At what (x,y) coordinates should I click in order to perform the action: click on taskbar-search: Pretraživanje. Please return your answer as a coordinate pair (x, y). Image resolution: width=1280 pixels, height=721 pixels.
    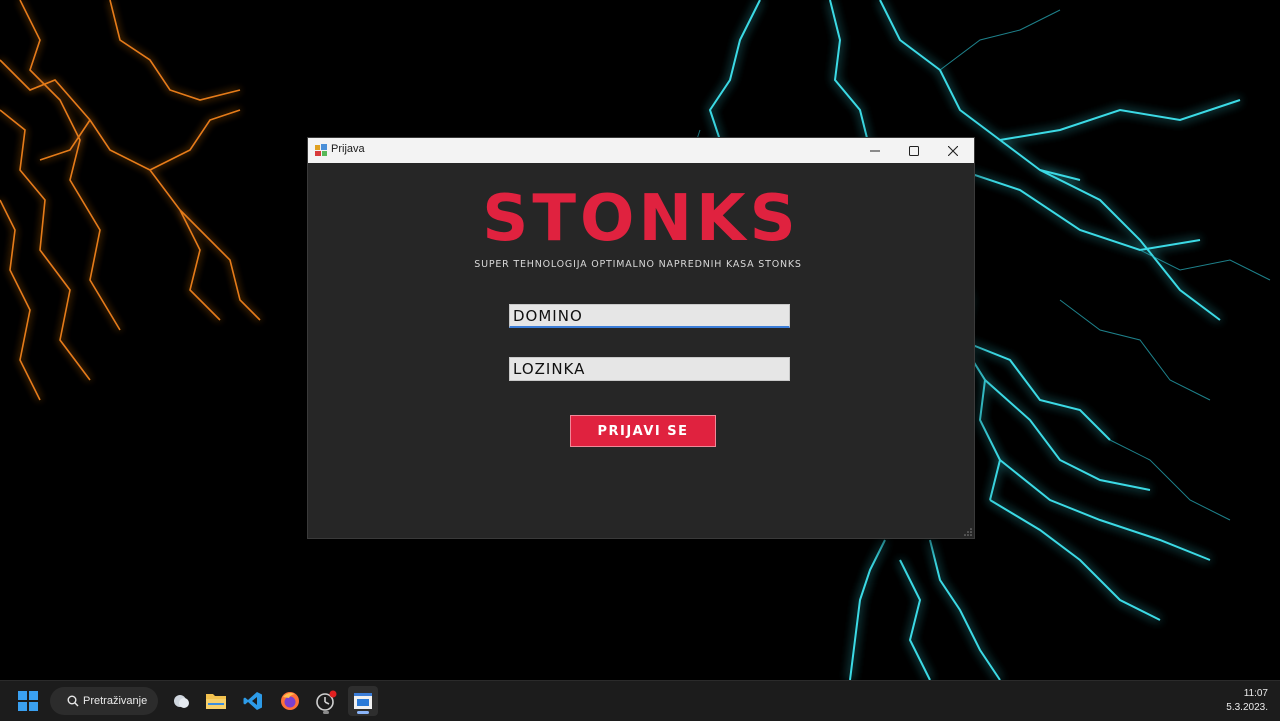
    Looking at the image, I should click on (104, 701).